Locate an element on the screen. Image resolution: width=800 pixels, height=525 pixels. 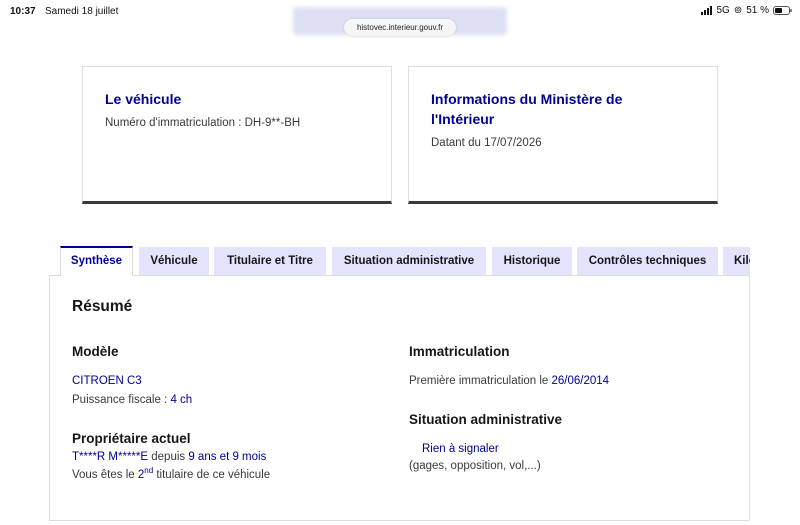
owner-since-label: depuis is located at coordinates (168, 457).